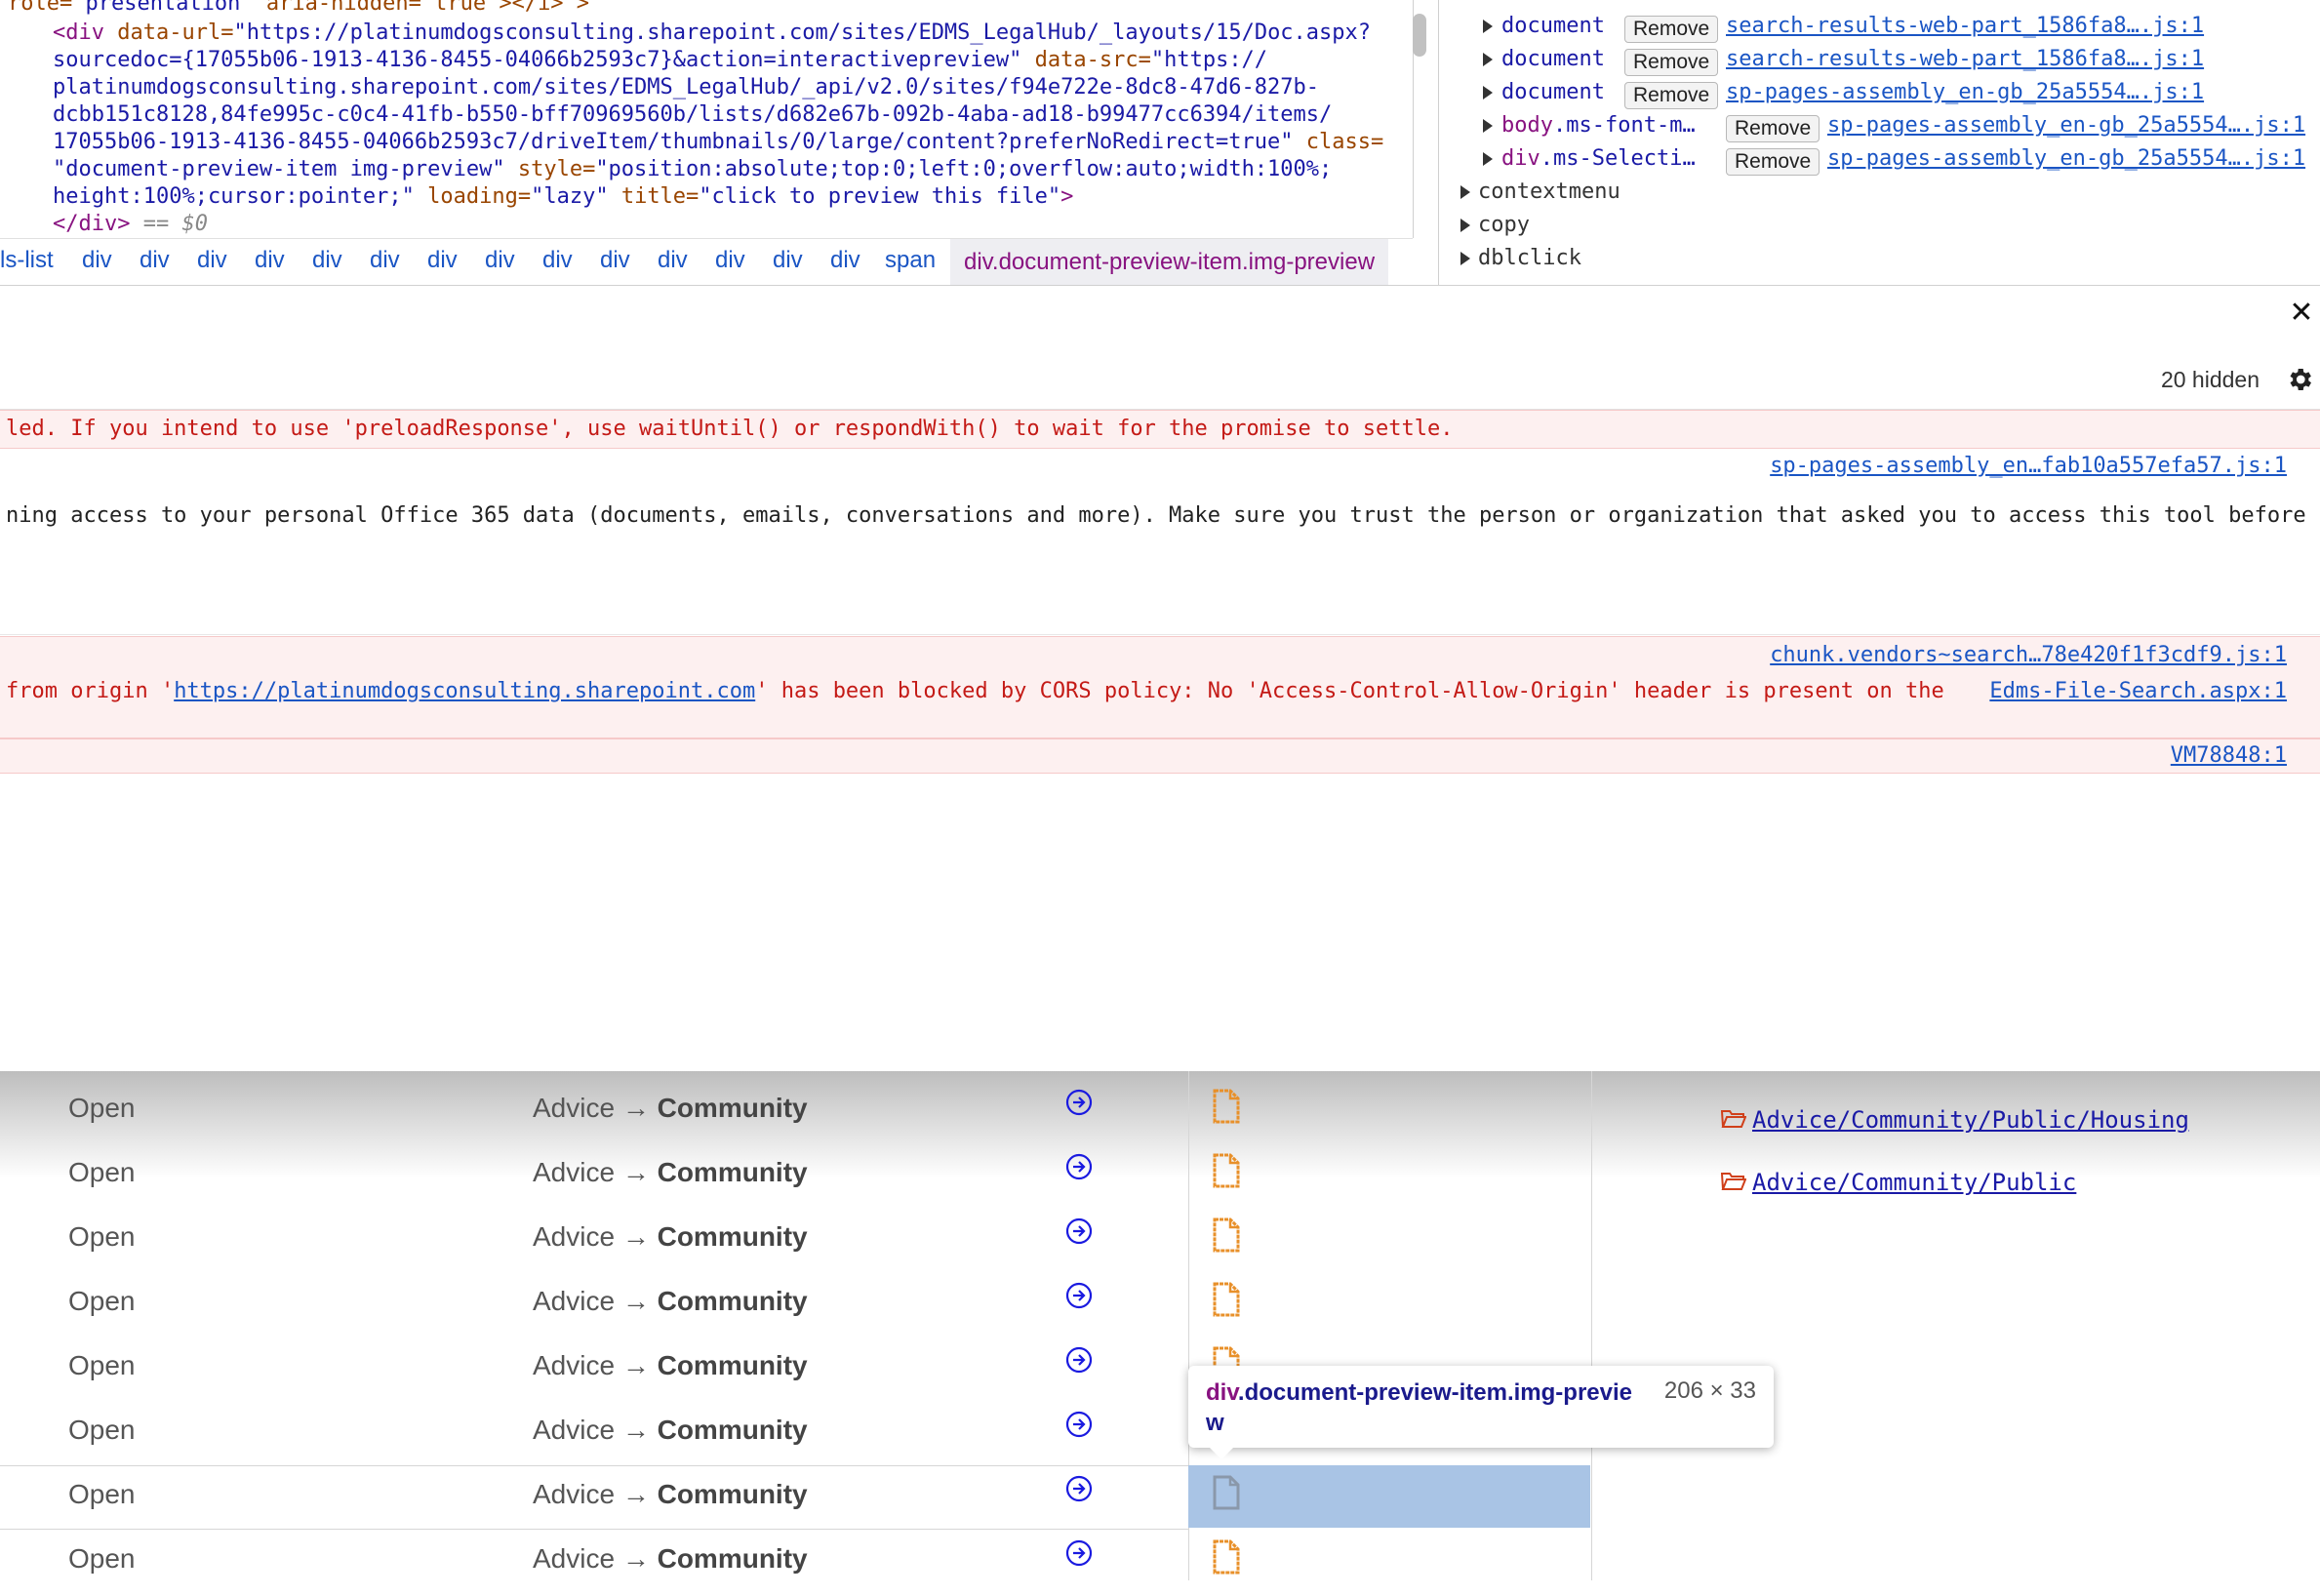  What do you see at coordinates (1898, 1182) in the screenshot?
I see `folder-link: Advice/Community/Public` at bounding box center [1898, 1182].